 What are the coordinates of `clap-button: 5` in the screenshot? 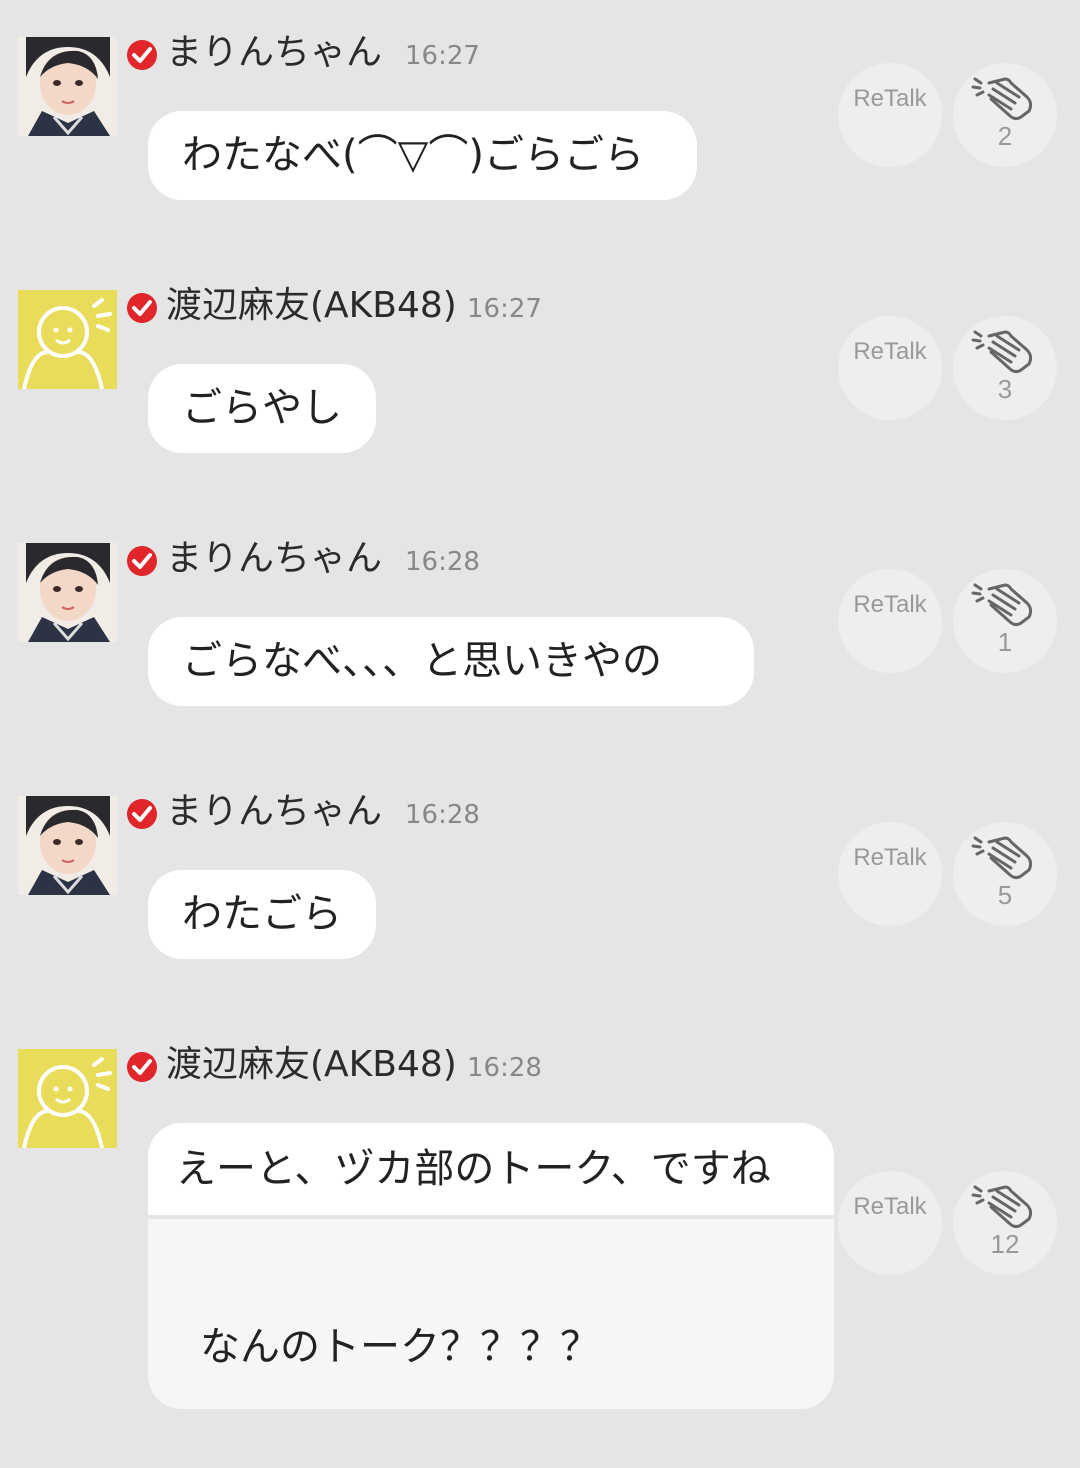 It's located at (1005, 874).